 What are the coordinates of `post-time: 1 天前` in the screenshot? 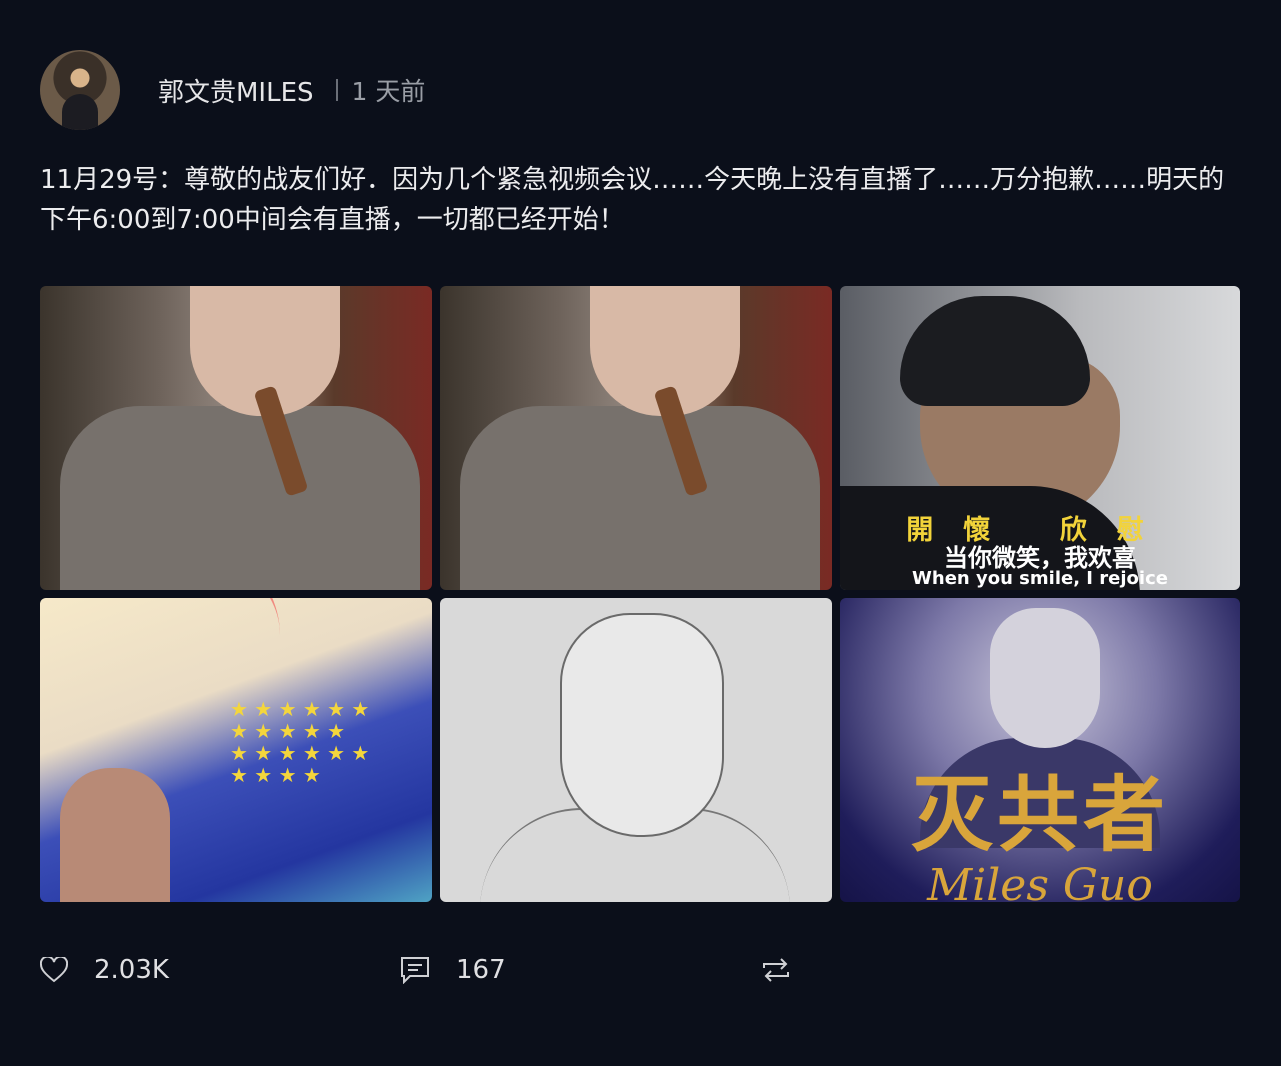 It's located at (388, 91).